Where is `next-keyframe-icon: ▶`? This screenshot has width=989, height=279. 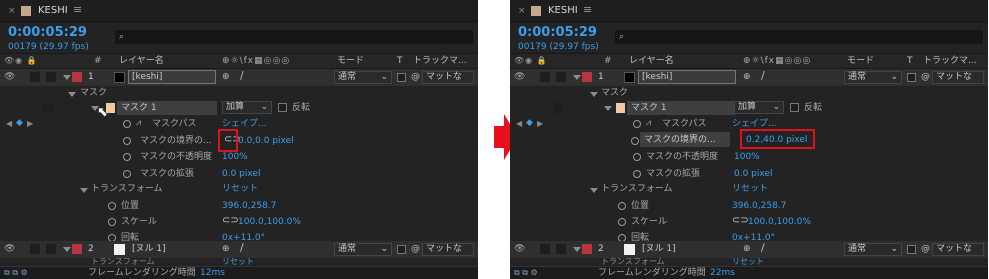 next-keyframe-icon: ▶ is located at coordinates (30, 124).